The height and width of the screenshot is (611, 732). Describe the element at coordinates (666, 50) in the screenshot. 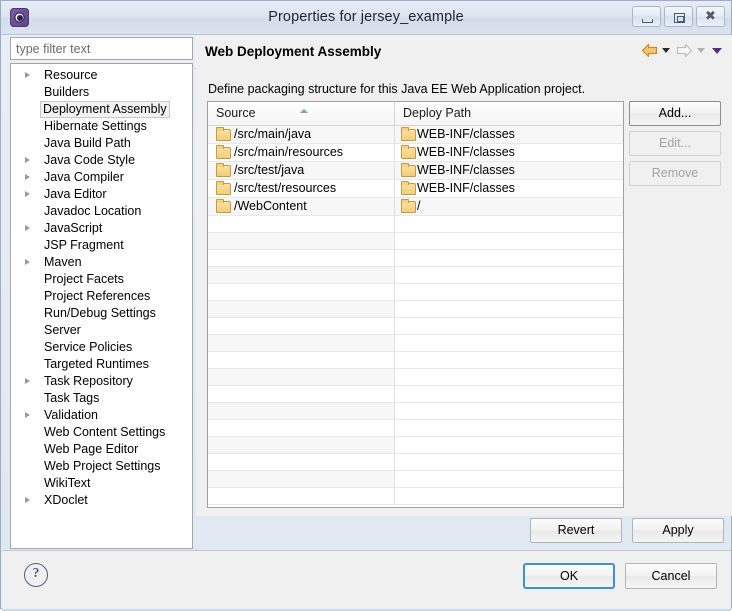

I see `back-dropdown-icon` at that location.